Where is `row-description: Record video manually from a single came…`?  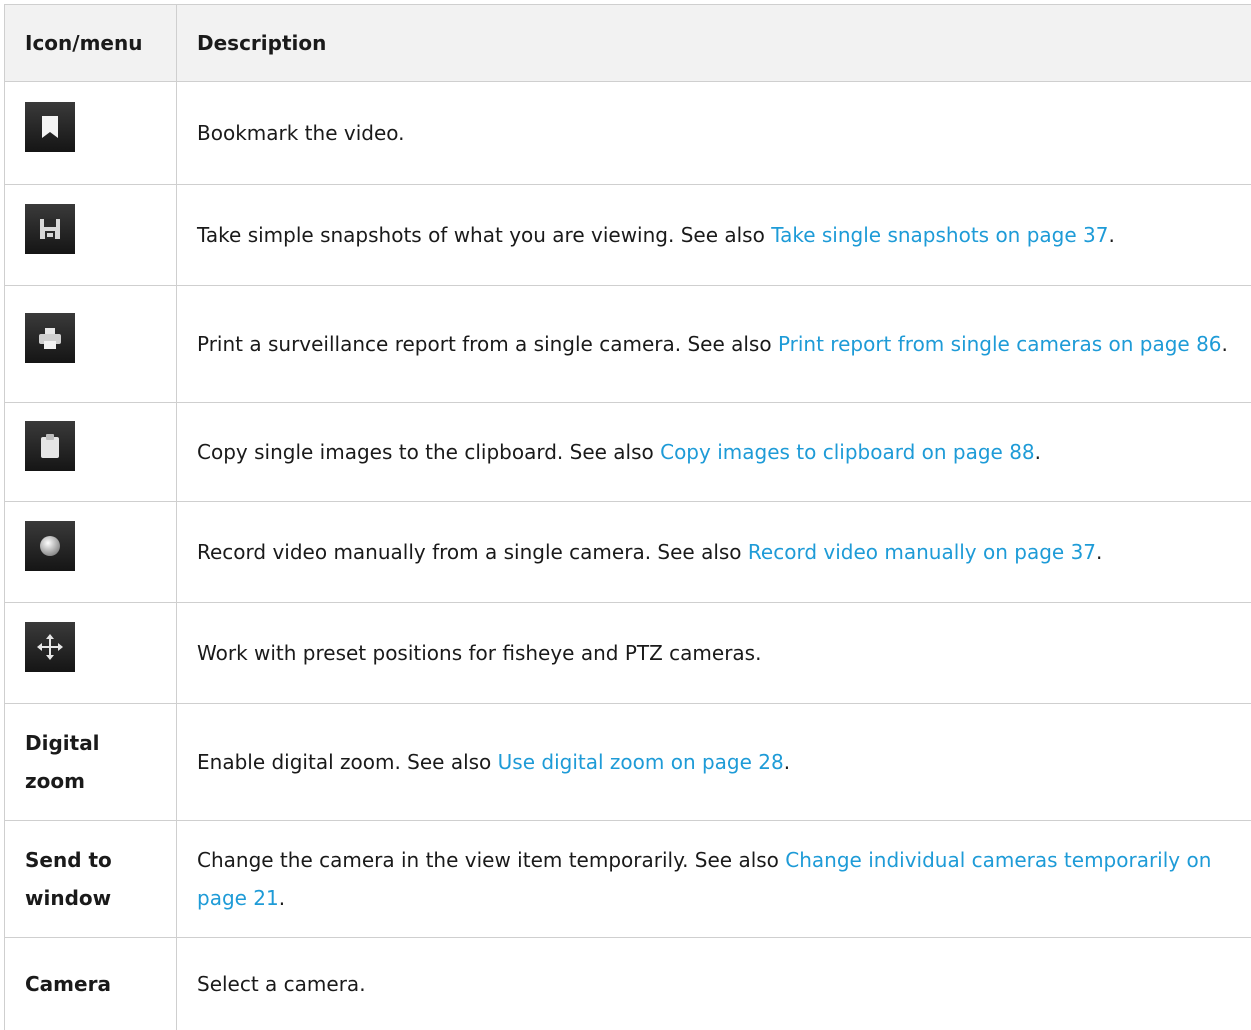
row-description: Record video manually from a single came… is located at coordinates (714, 552).